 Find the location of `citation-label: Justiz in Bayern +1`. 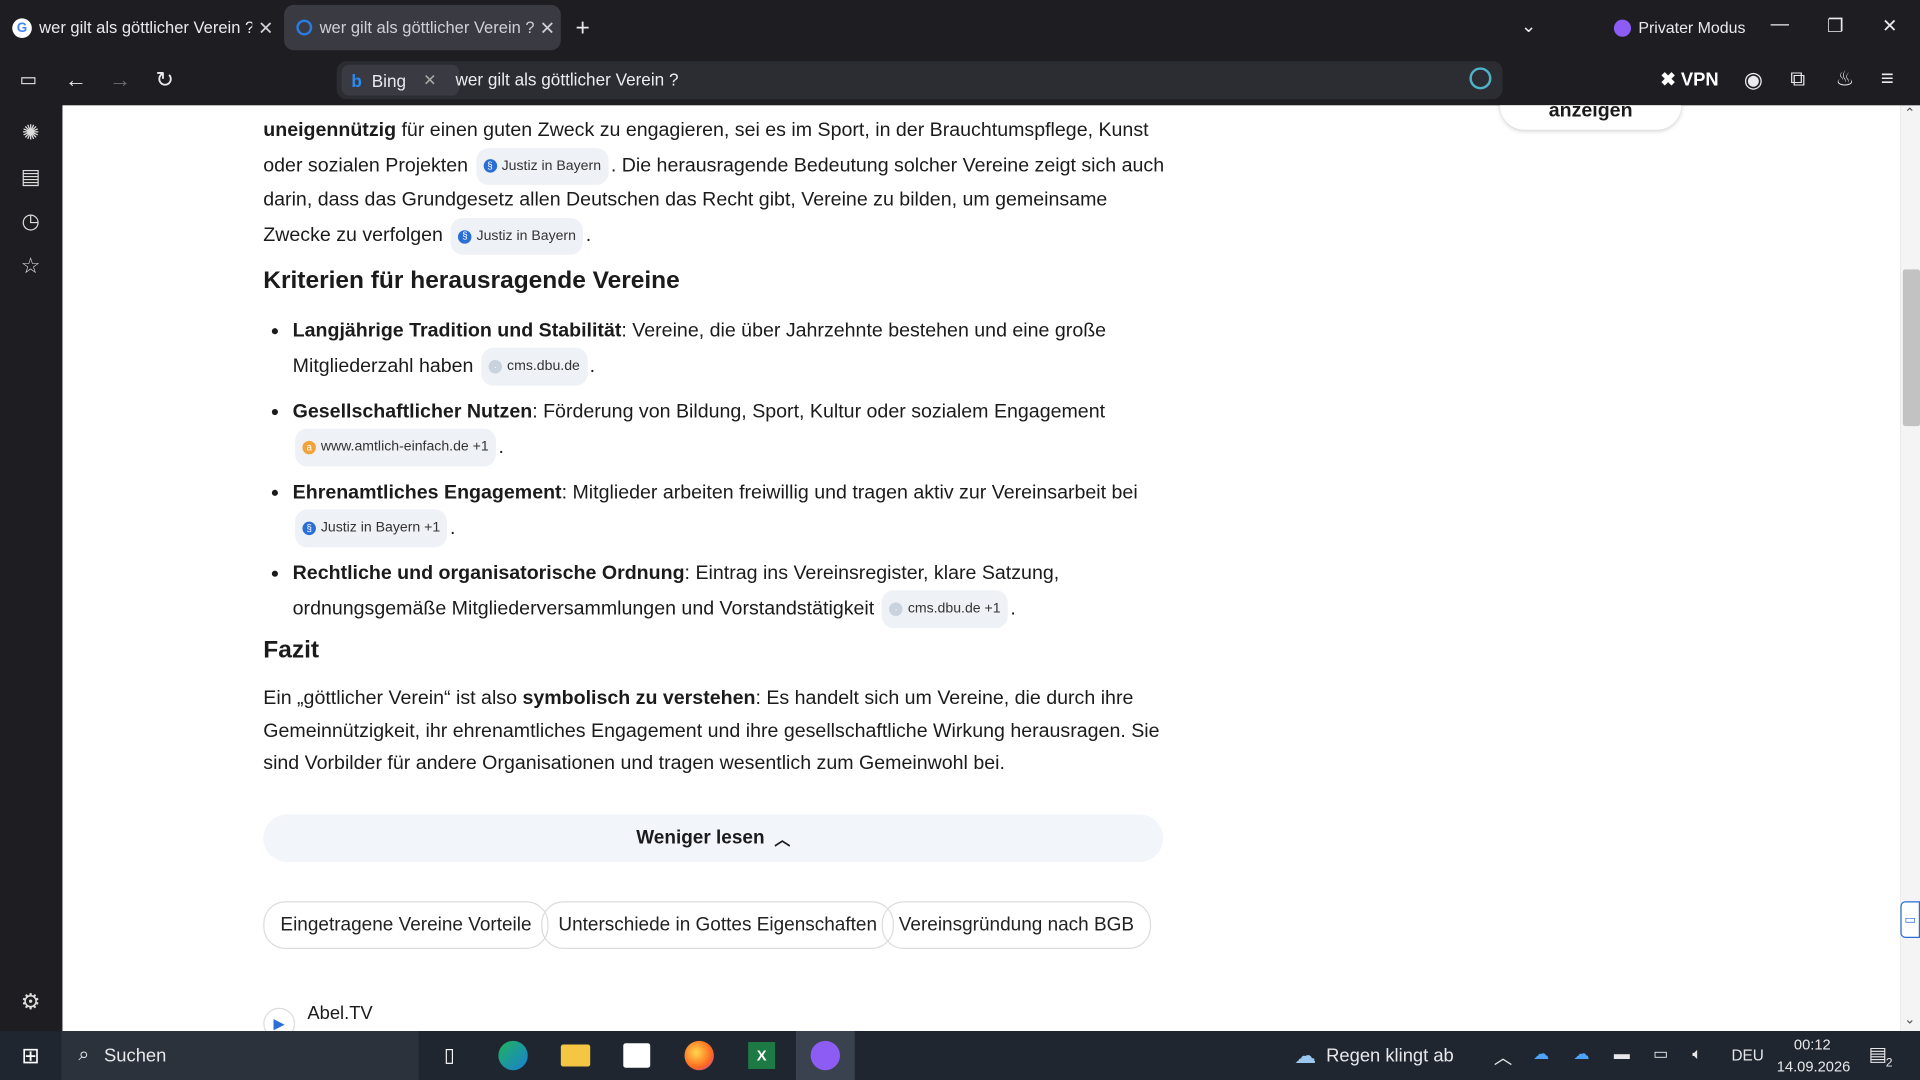

citation-label: Justiz in Bayern +1 is located at coordinates (380, 528).